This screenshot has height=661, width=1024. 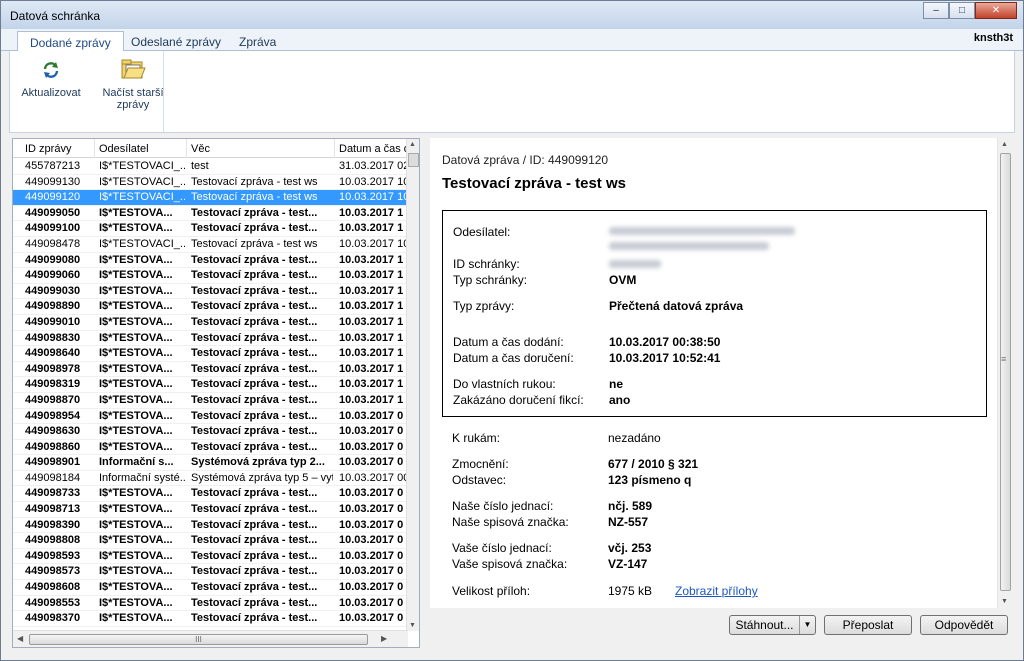 What do you see at coordinates (623, 280) in the screenshot?
I see `box-type-value: OVM` at bounding box center [623, 280].